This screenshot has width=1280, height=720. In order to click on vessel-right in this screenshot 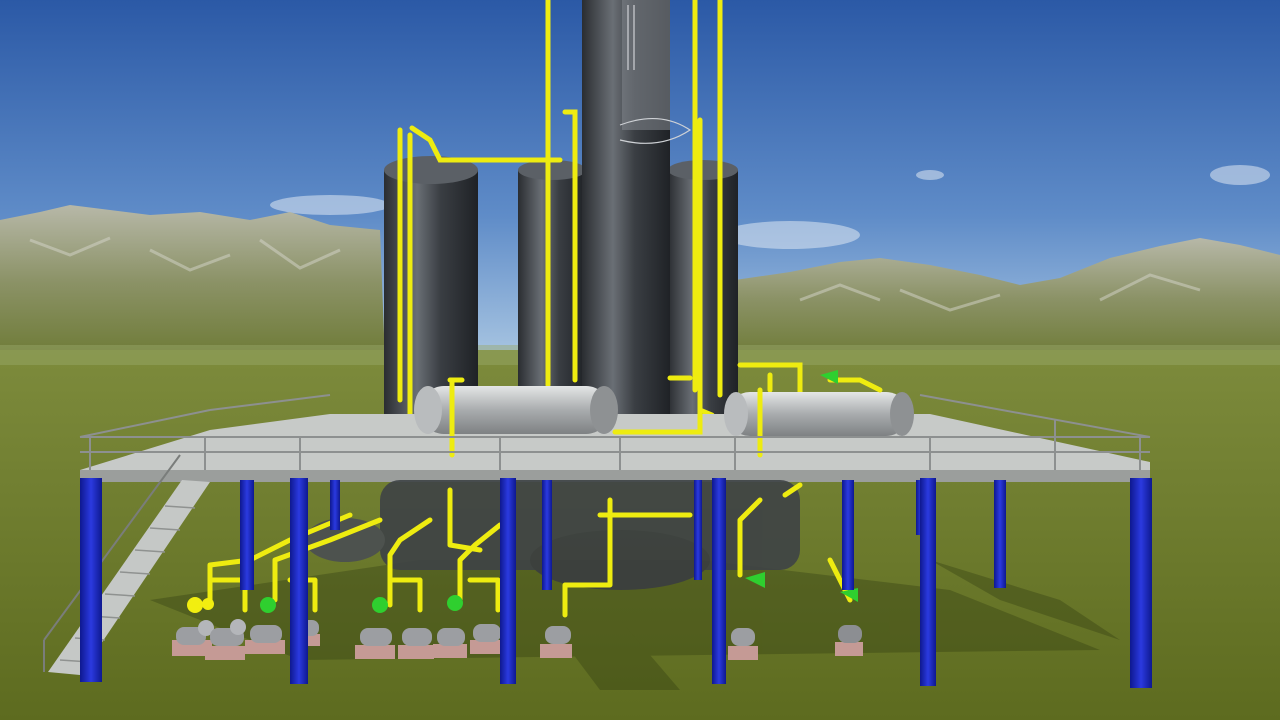, I will do `click(703, 290)`.